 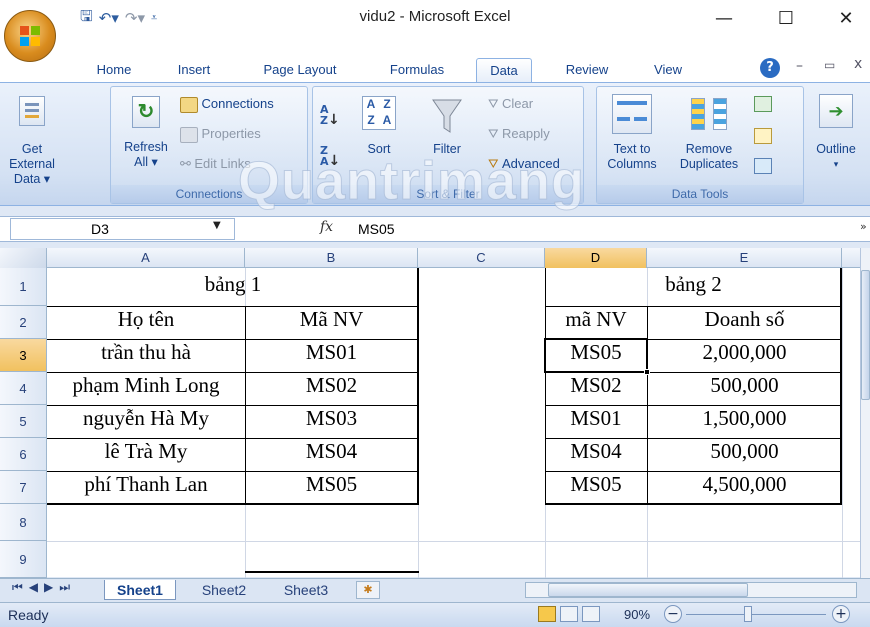 I want to click on sheet-tab-2: Sheet2, so click(x=224, y=590).